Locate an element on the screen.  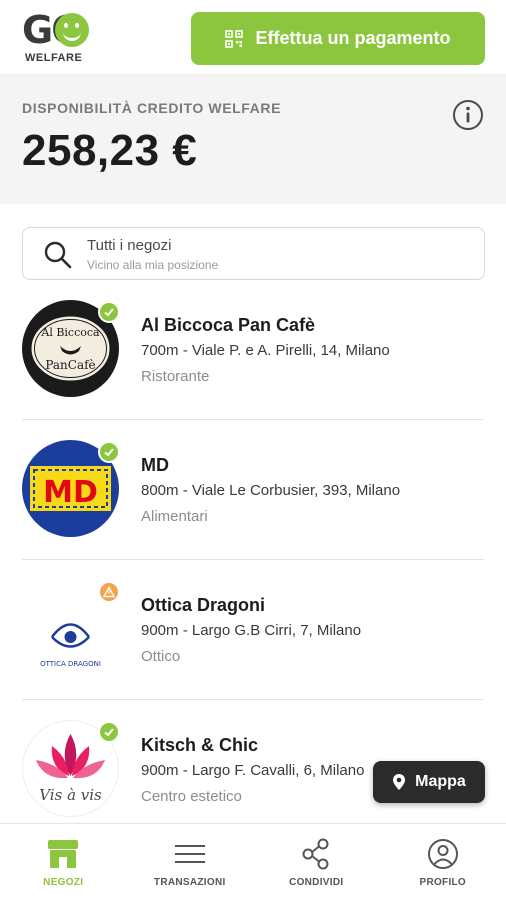
share-icon is located at coordinates (315, 854).